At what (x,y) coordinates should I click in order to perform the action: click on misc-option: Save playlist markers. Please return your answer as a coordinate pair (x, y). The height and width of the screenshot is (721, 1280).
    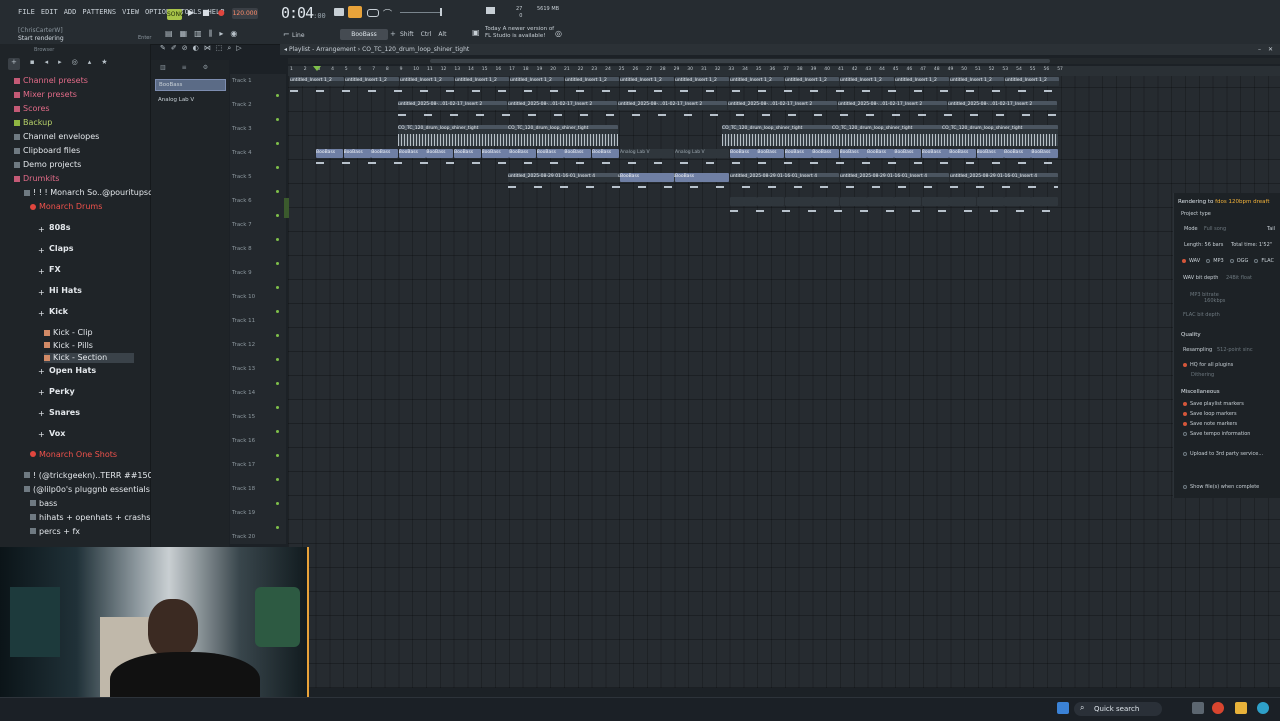
    Looking at the image, I should click on (1216, 404).